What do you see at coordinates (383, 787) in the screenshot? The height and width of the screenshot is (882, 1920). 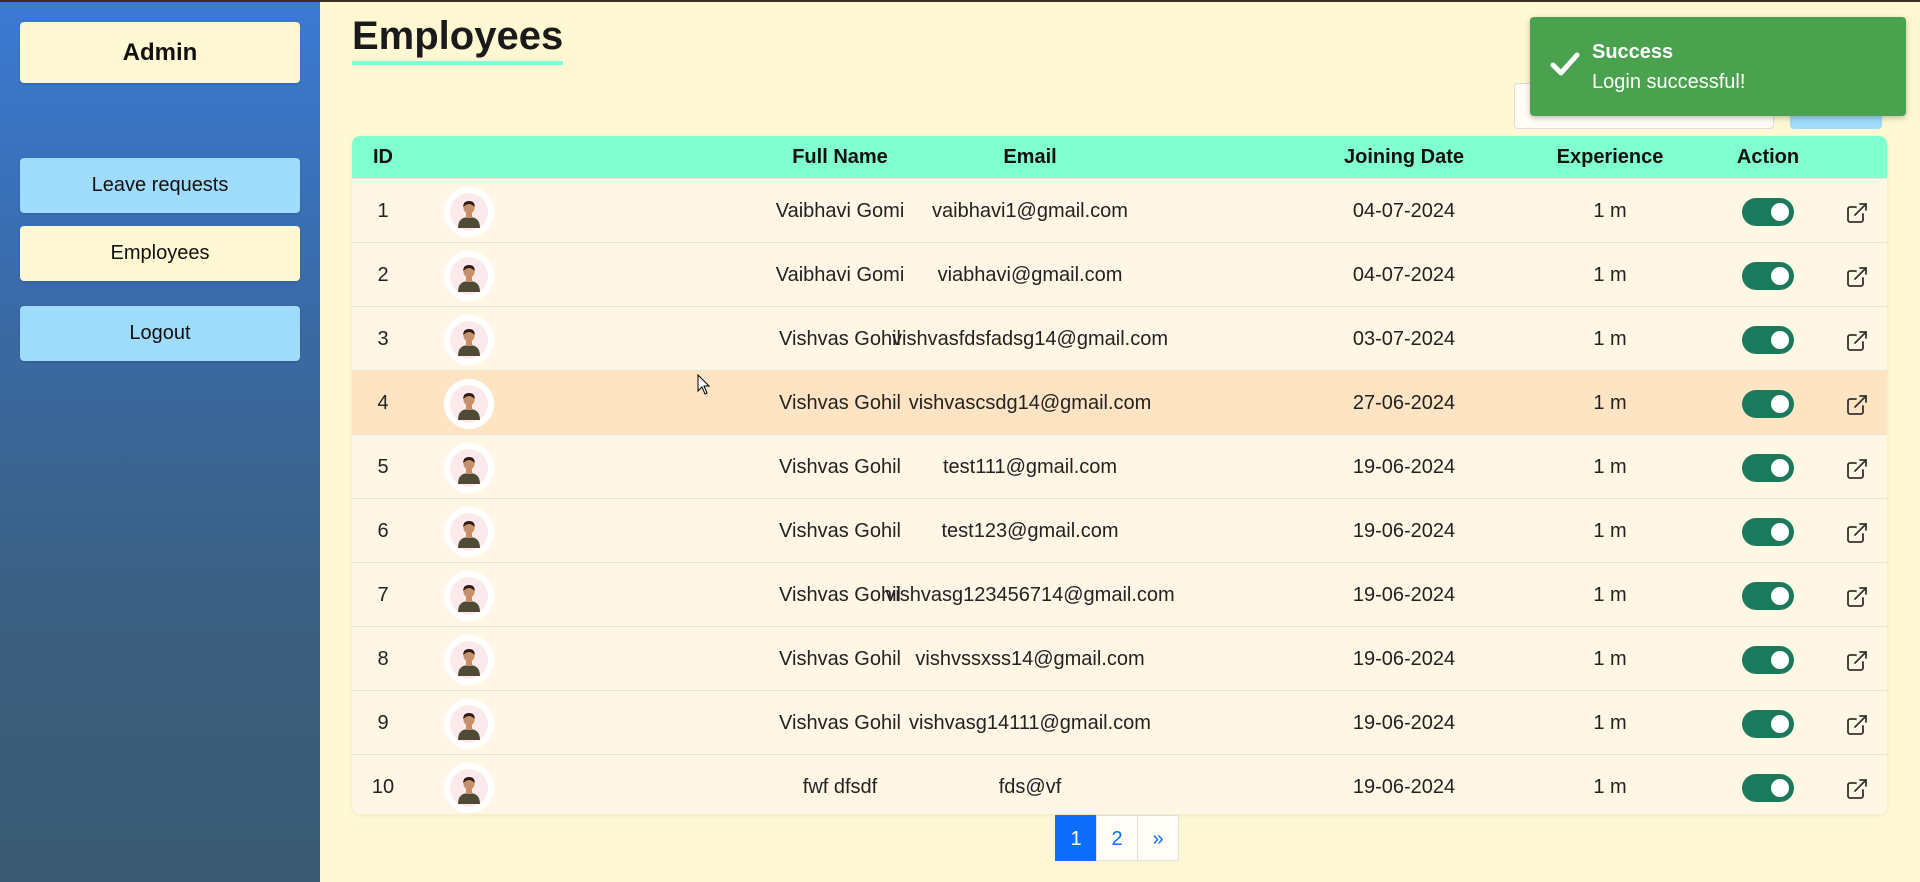 I see `cell-id: 10` at bounding box center [383, 787].